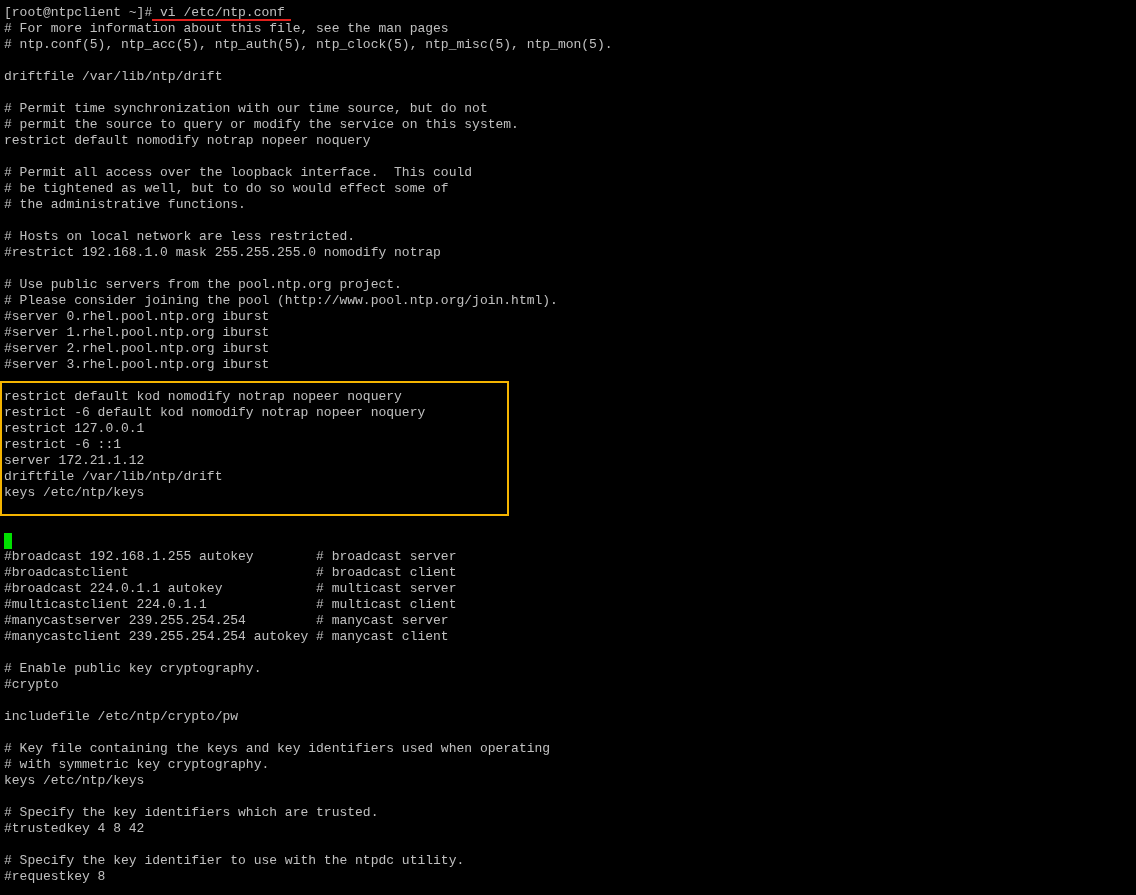  Describe the element at coordinates (137, 765) in the screenshot. I see `code-line: # with symmetric key cryptography.` at that location.